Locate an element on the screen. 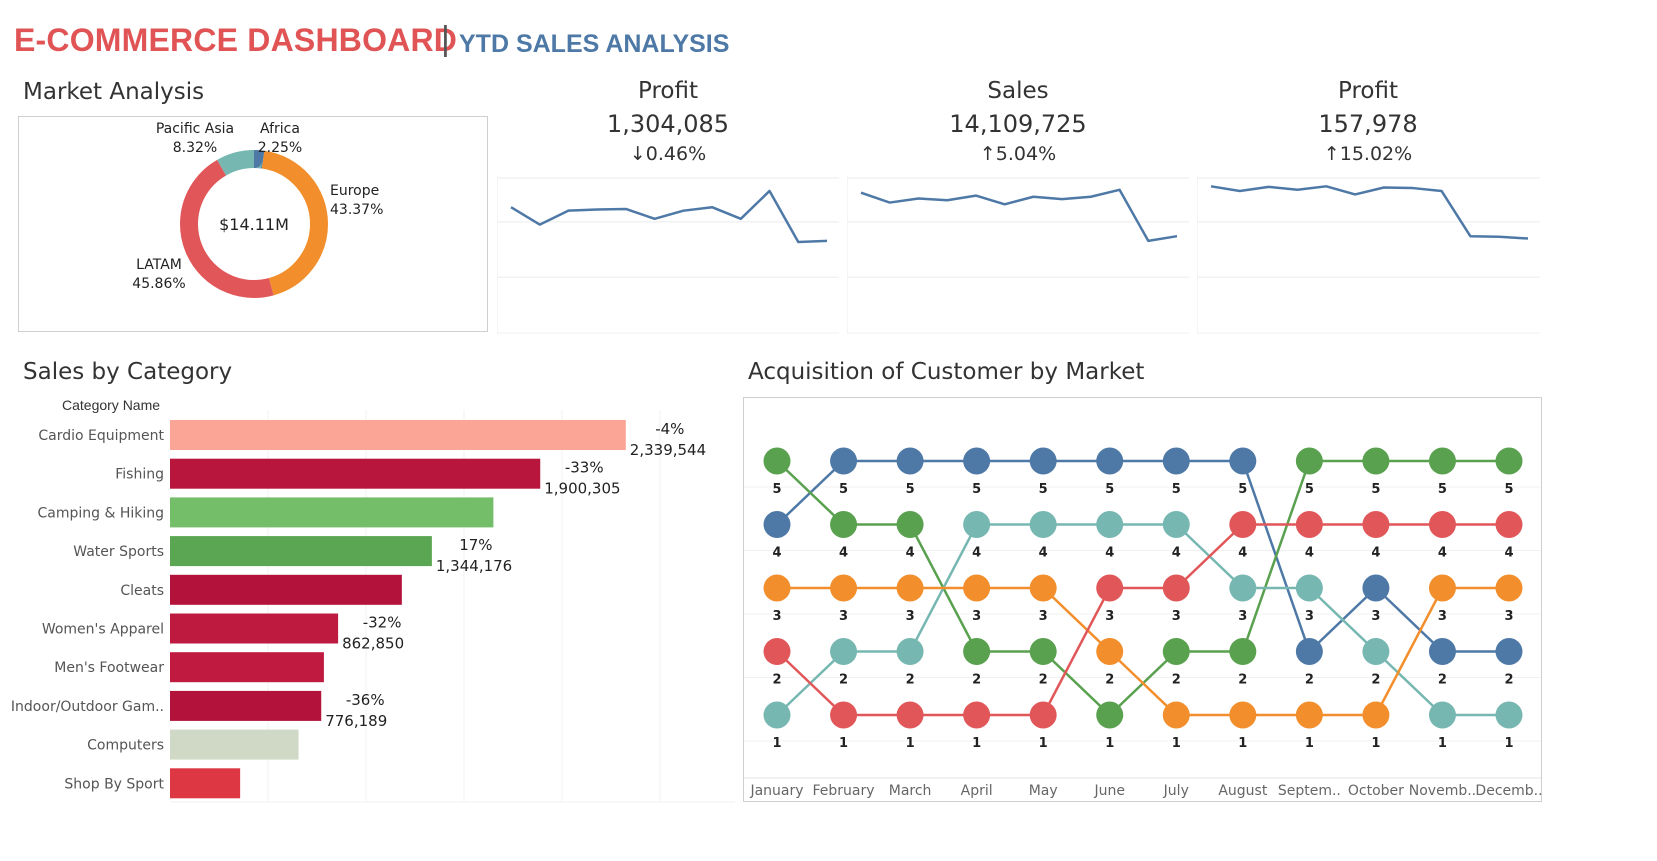 This screenshot has width=1657, height=861. category-label: Computers is located at coordinates (125, 746).